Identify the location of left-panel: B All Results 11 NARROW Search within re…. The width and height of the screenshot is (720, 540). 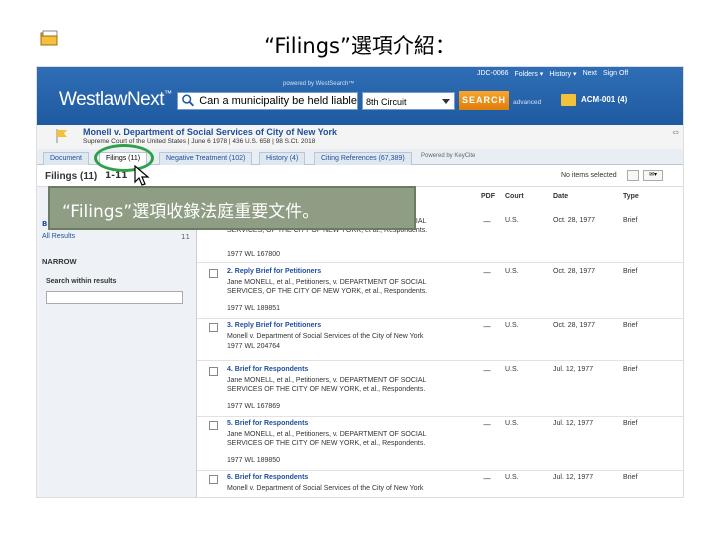
(117, 342).